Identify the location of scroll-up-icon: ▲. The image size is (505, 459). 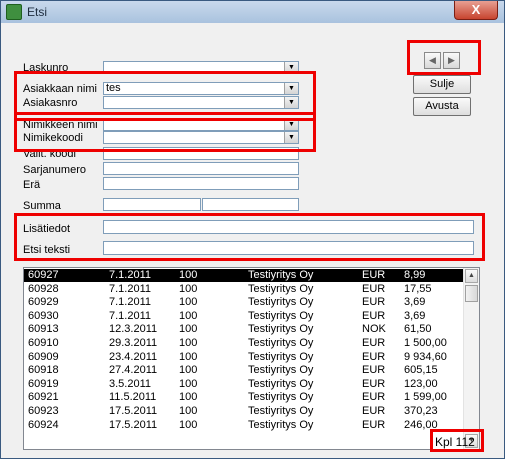
(471, 276).